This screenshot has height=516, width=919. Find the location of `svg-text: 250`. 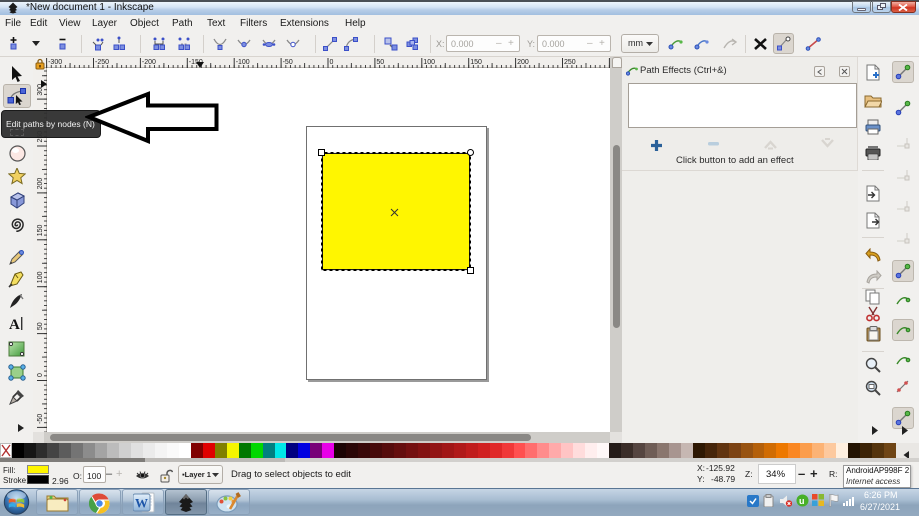

svg-text: 250 is located at coordinates (570, 62).